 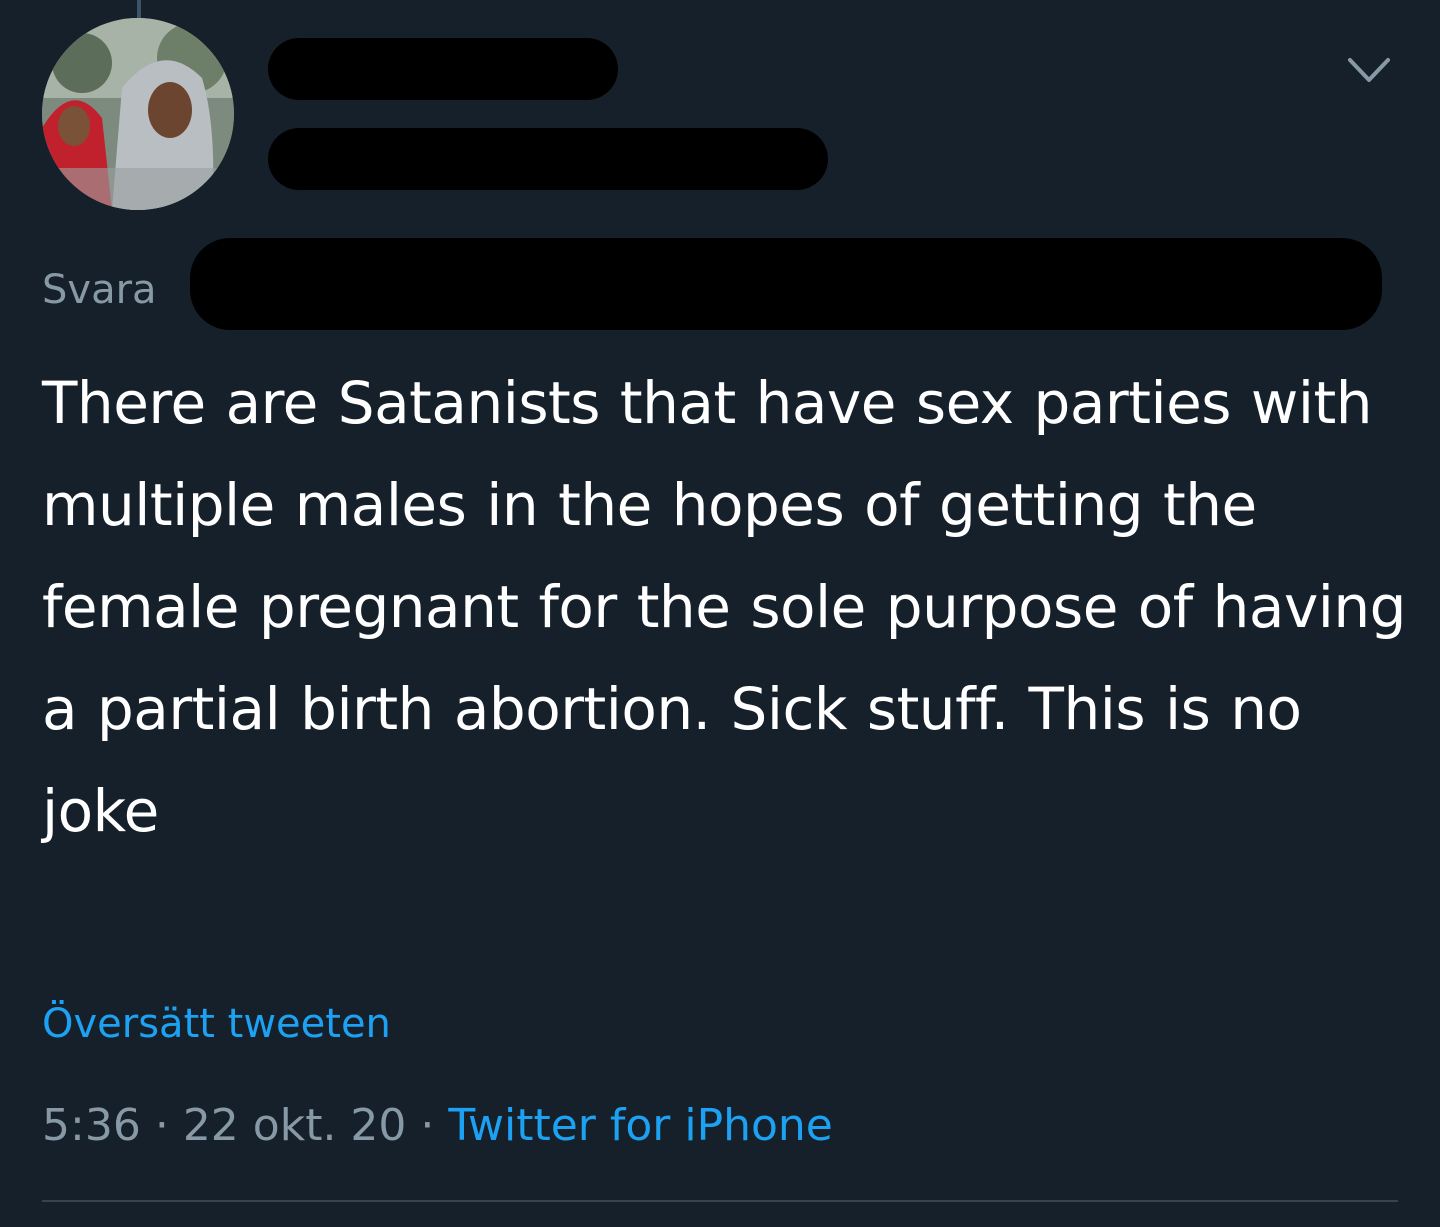 I want to click on tweet-metadata: 5:36 · 22 okt. 20 · Twitter for iPhone, so click(x=437, y=1126).